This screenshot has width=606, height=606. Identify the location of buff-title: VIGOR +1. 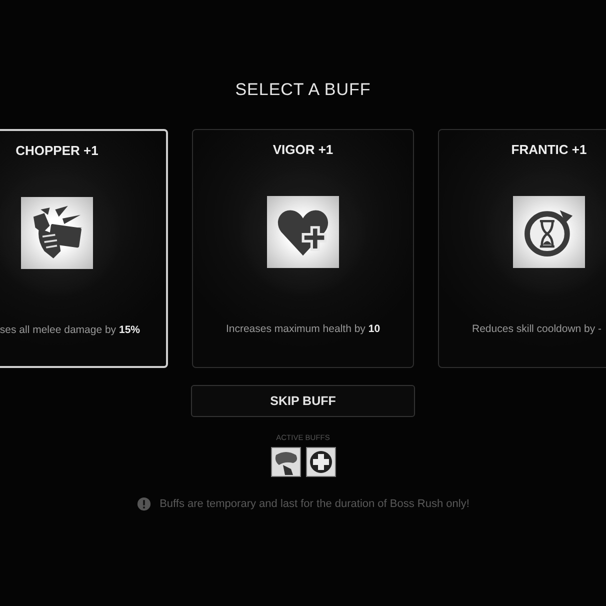
(303, 149).